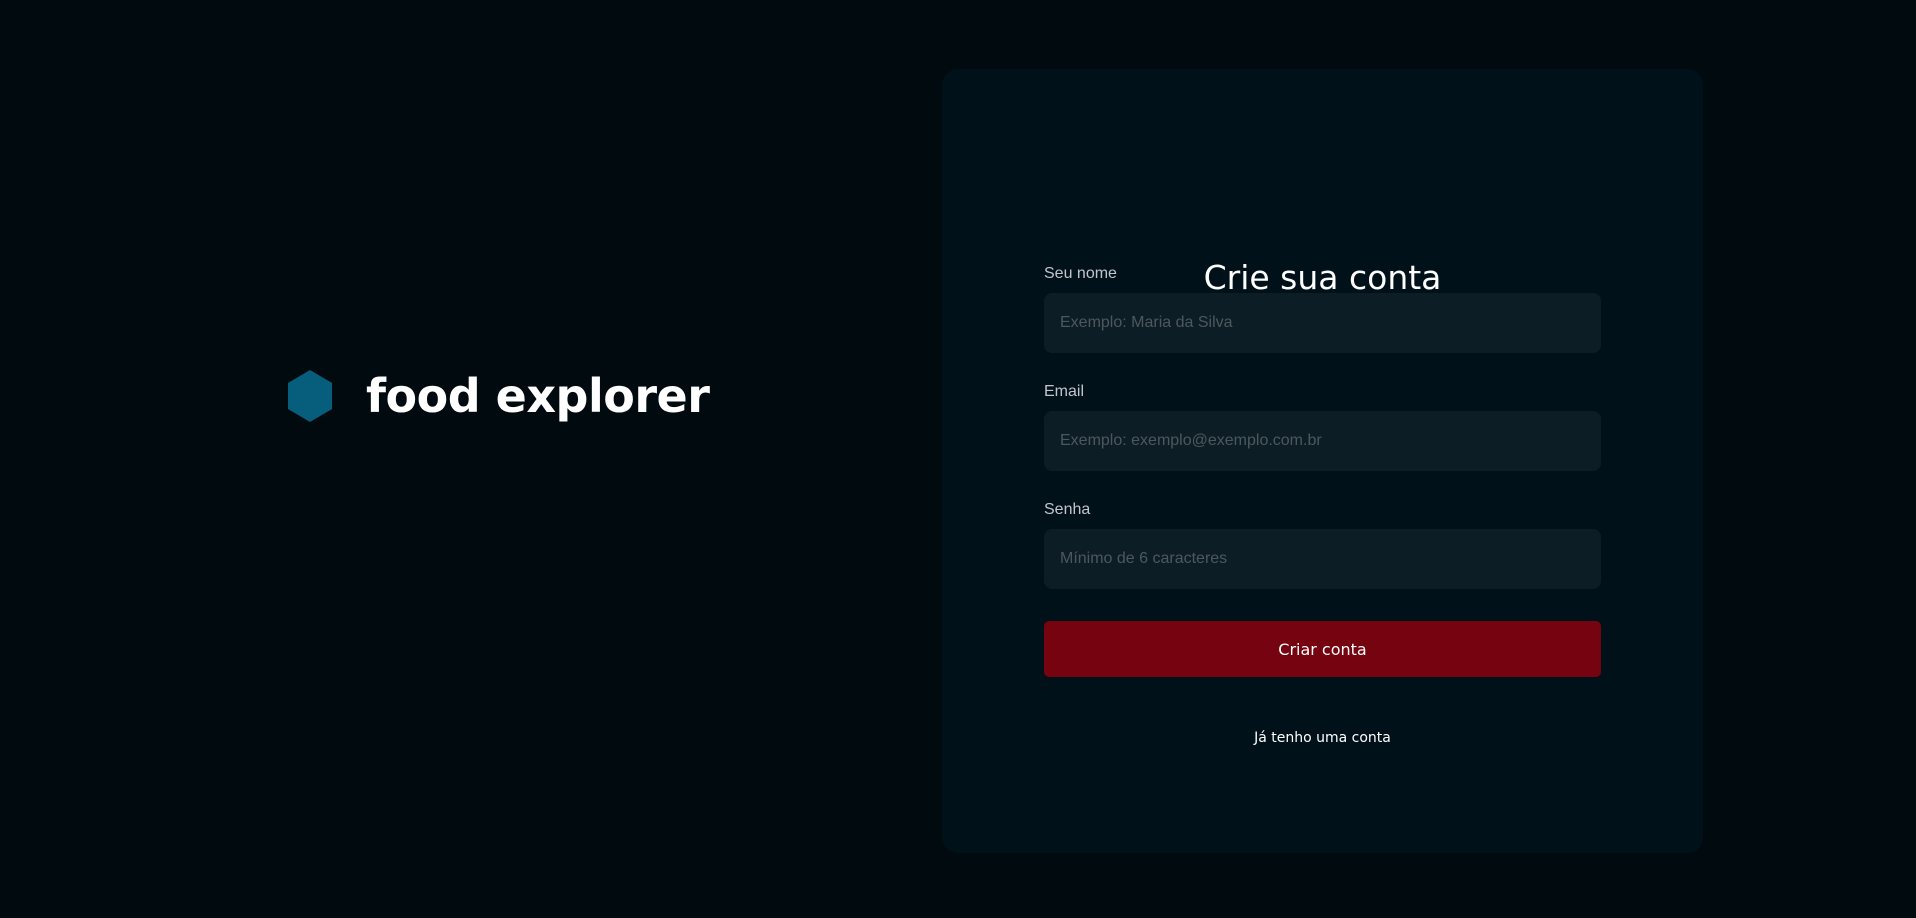 The image size is (1916, 918). Describe the element at coordinates (1322, 440) in the screenshot. I see `email-input` at that location.